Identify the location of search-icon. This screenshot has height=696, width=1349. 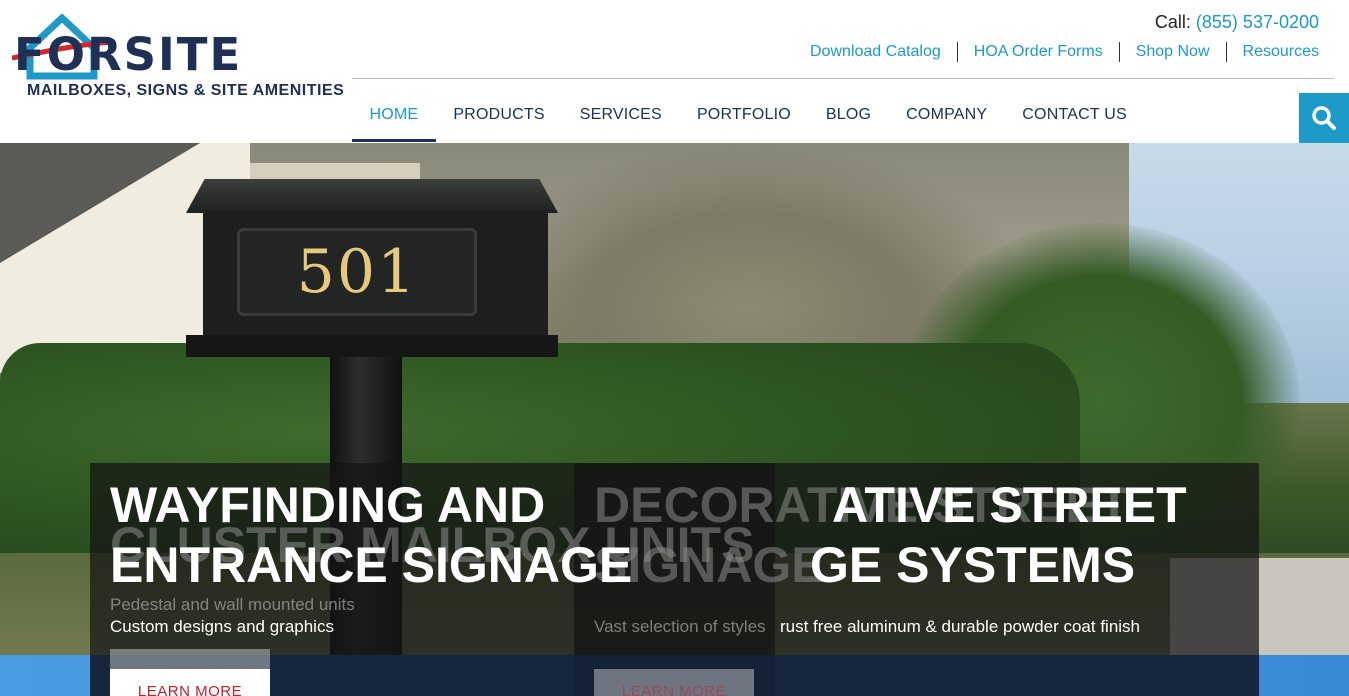
(1324, 118).